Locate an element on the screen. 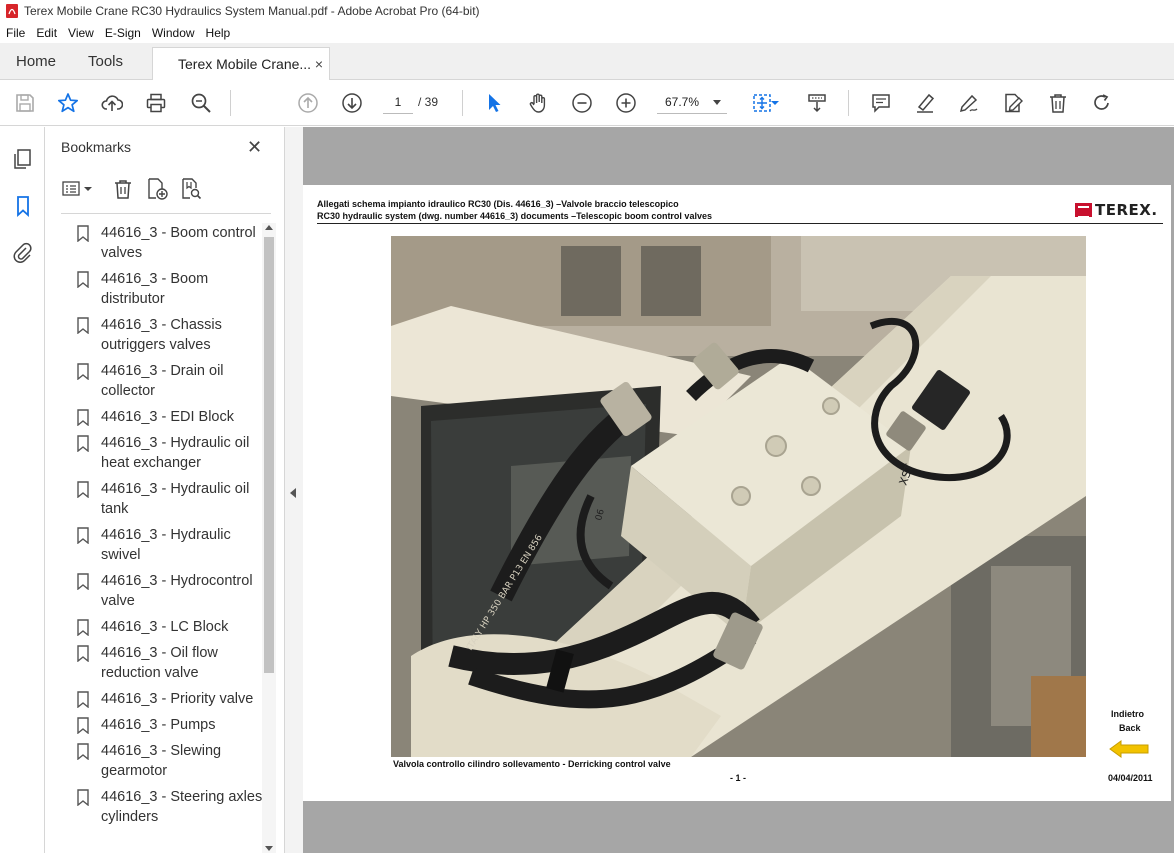 This screenshot has width=1174, height=853. bookmark-item: 44616_3 - Boom control valves is located at coordinates (171, 243).